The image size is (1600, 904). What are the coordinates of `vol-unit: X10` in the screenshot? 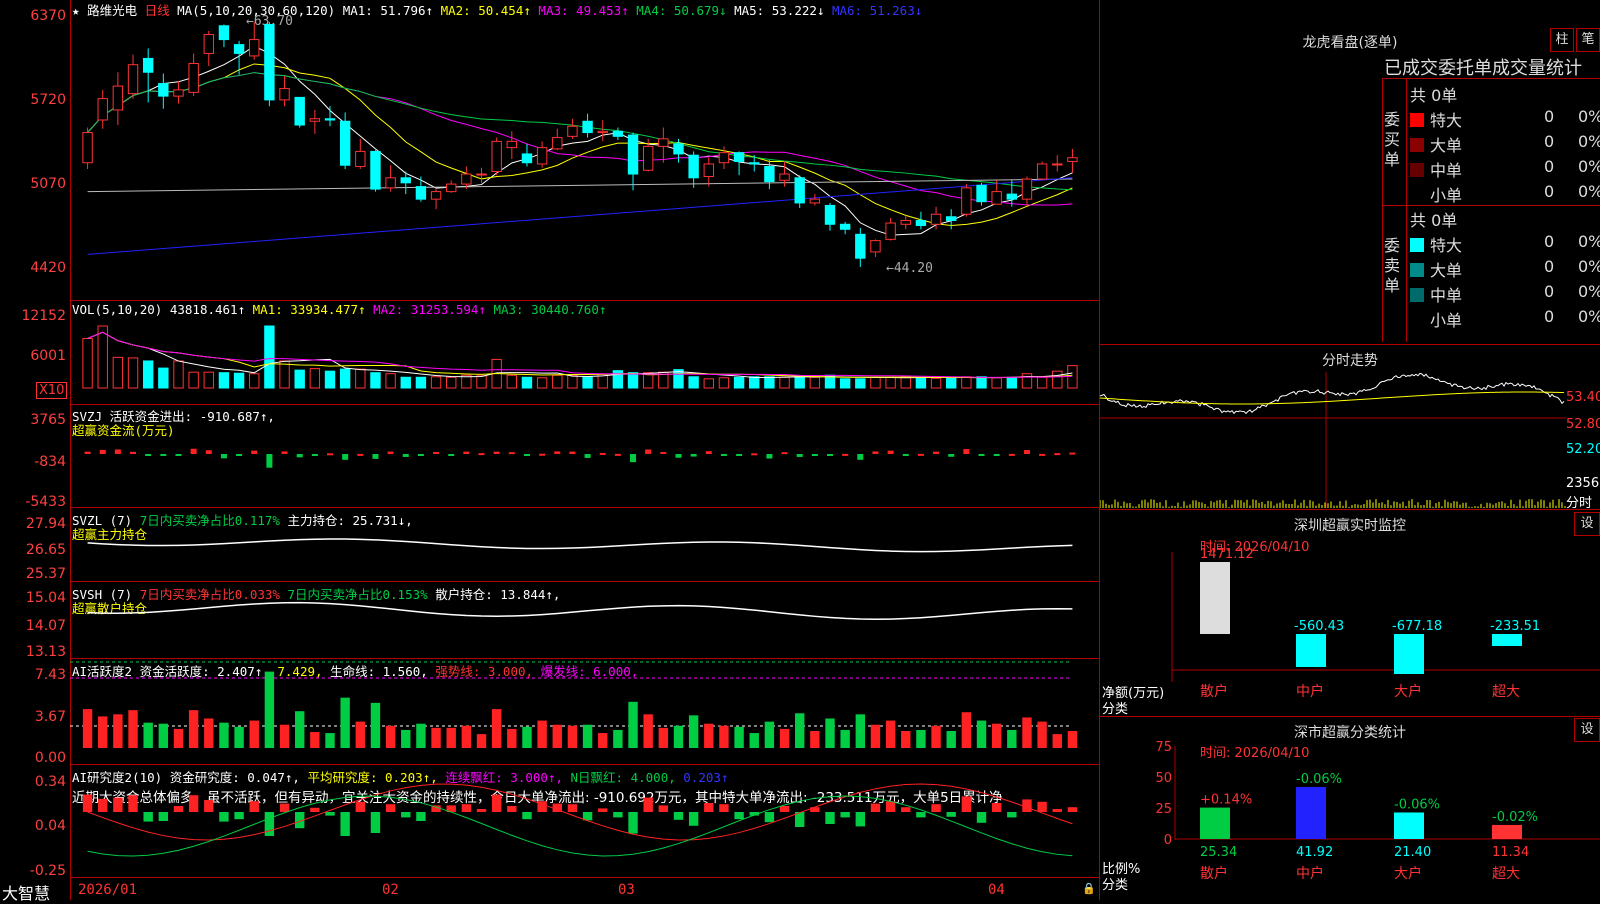 It's located at (51, 390).